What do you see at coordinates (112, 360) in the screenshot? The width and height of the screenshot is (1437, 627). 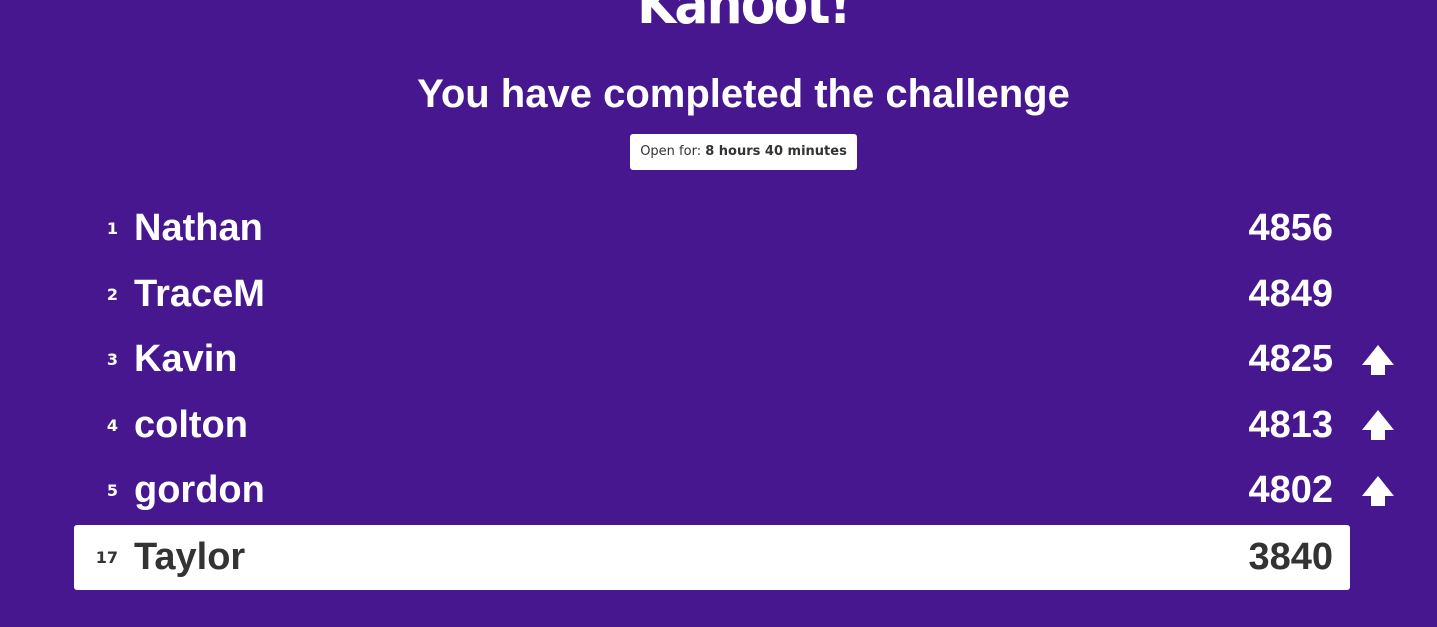 I see `rank-number: 3` at bounding box center [112, 360].